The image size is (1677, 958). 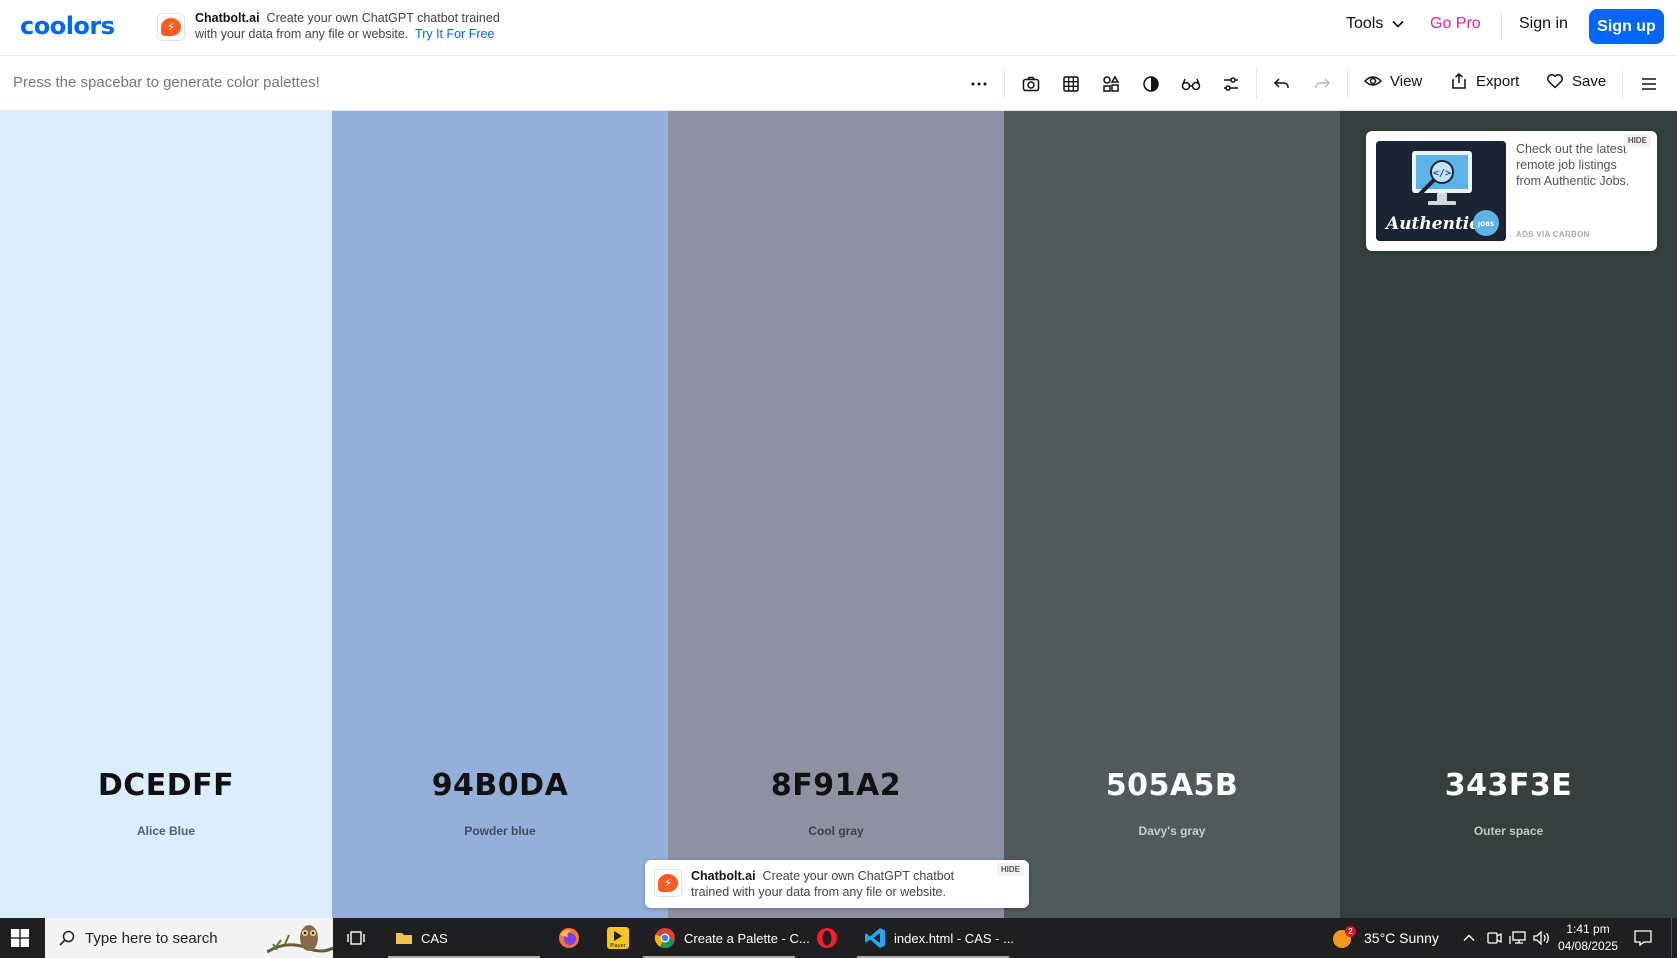 What do you see at coordinates (1398, 24) in the screenshot?
I see `chevron-down-icon` at bounding box center [1398, 24].